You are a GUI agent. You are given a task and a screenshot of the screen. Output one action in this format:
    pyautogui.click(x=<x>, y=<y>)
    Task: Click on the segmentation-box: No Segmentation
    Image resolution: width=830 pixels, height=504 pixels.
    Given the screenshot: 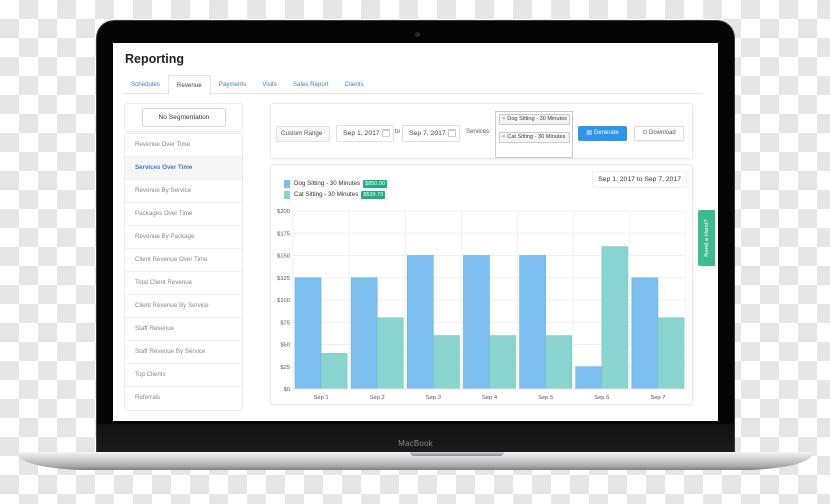 What is the action you would take?
    pyautogui.click(x=183, y=117)
    